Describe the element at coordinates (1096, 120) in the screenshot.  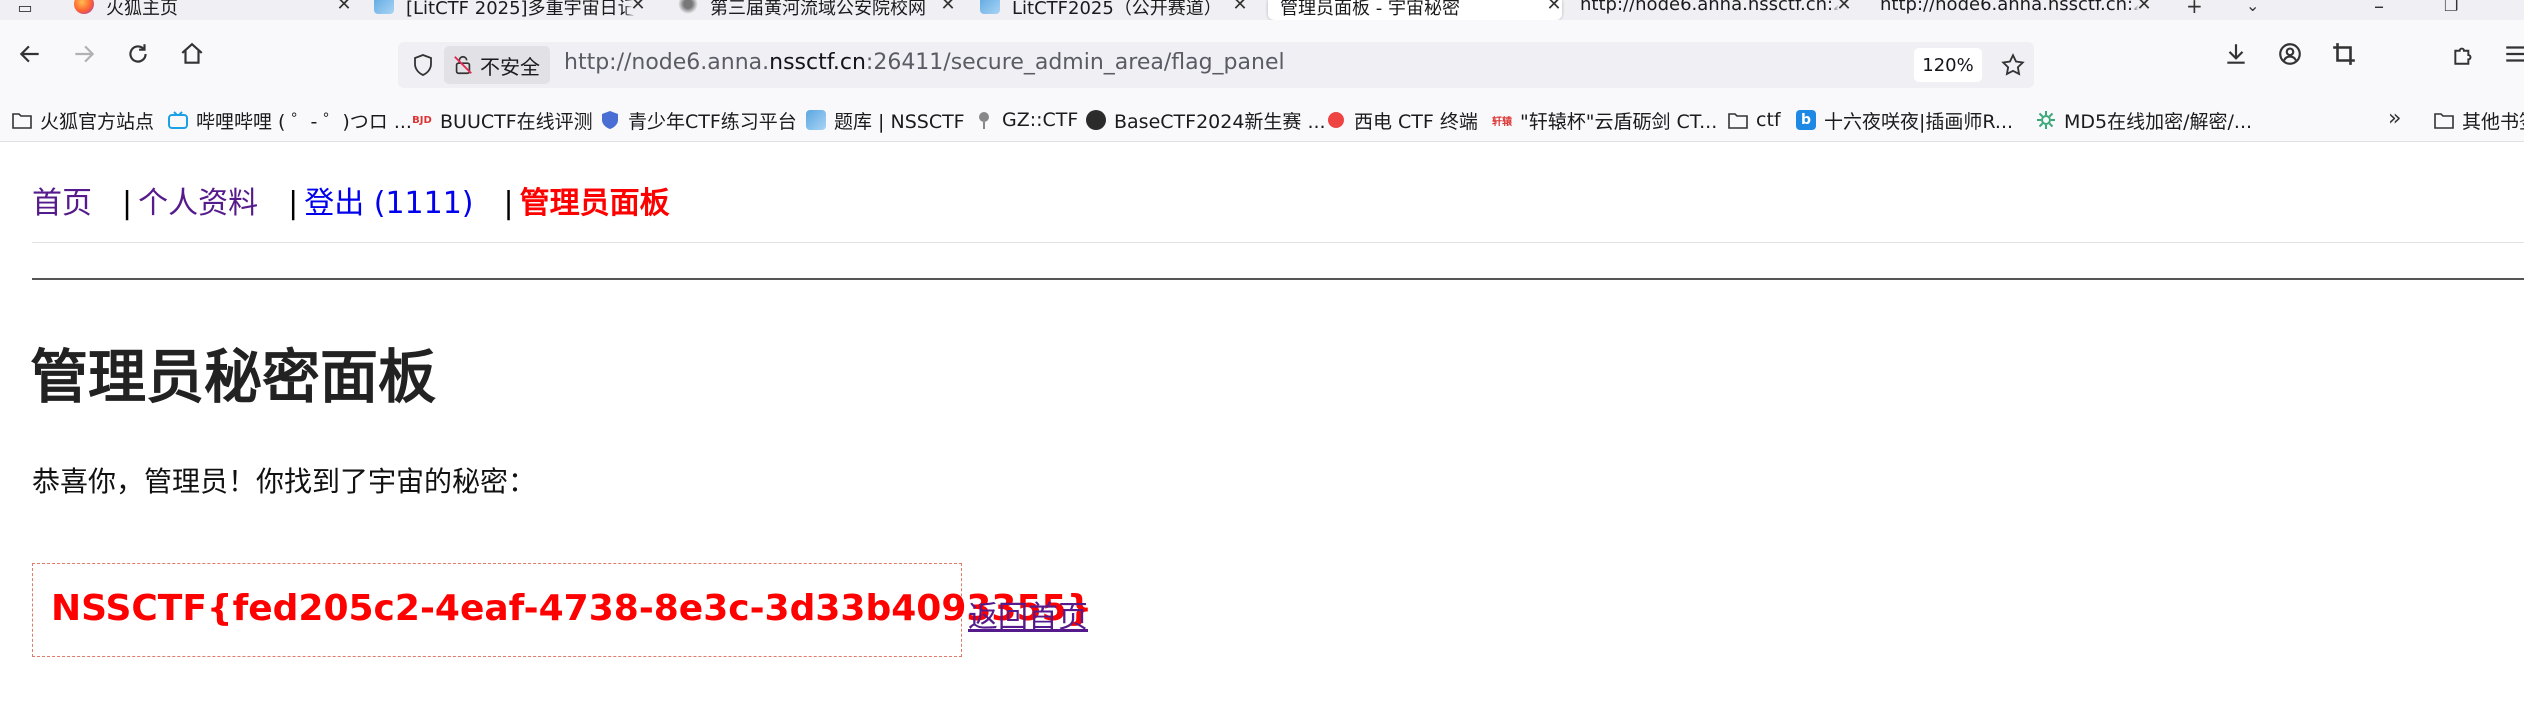
I see `basectf-icon` at that location.